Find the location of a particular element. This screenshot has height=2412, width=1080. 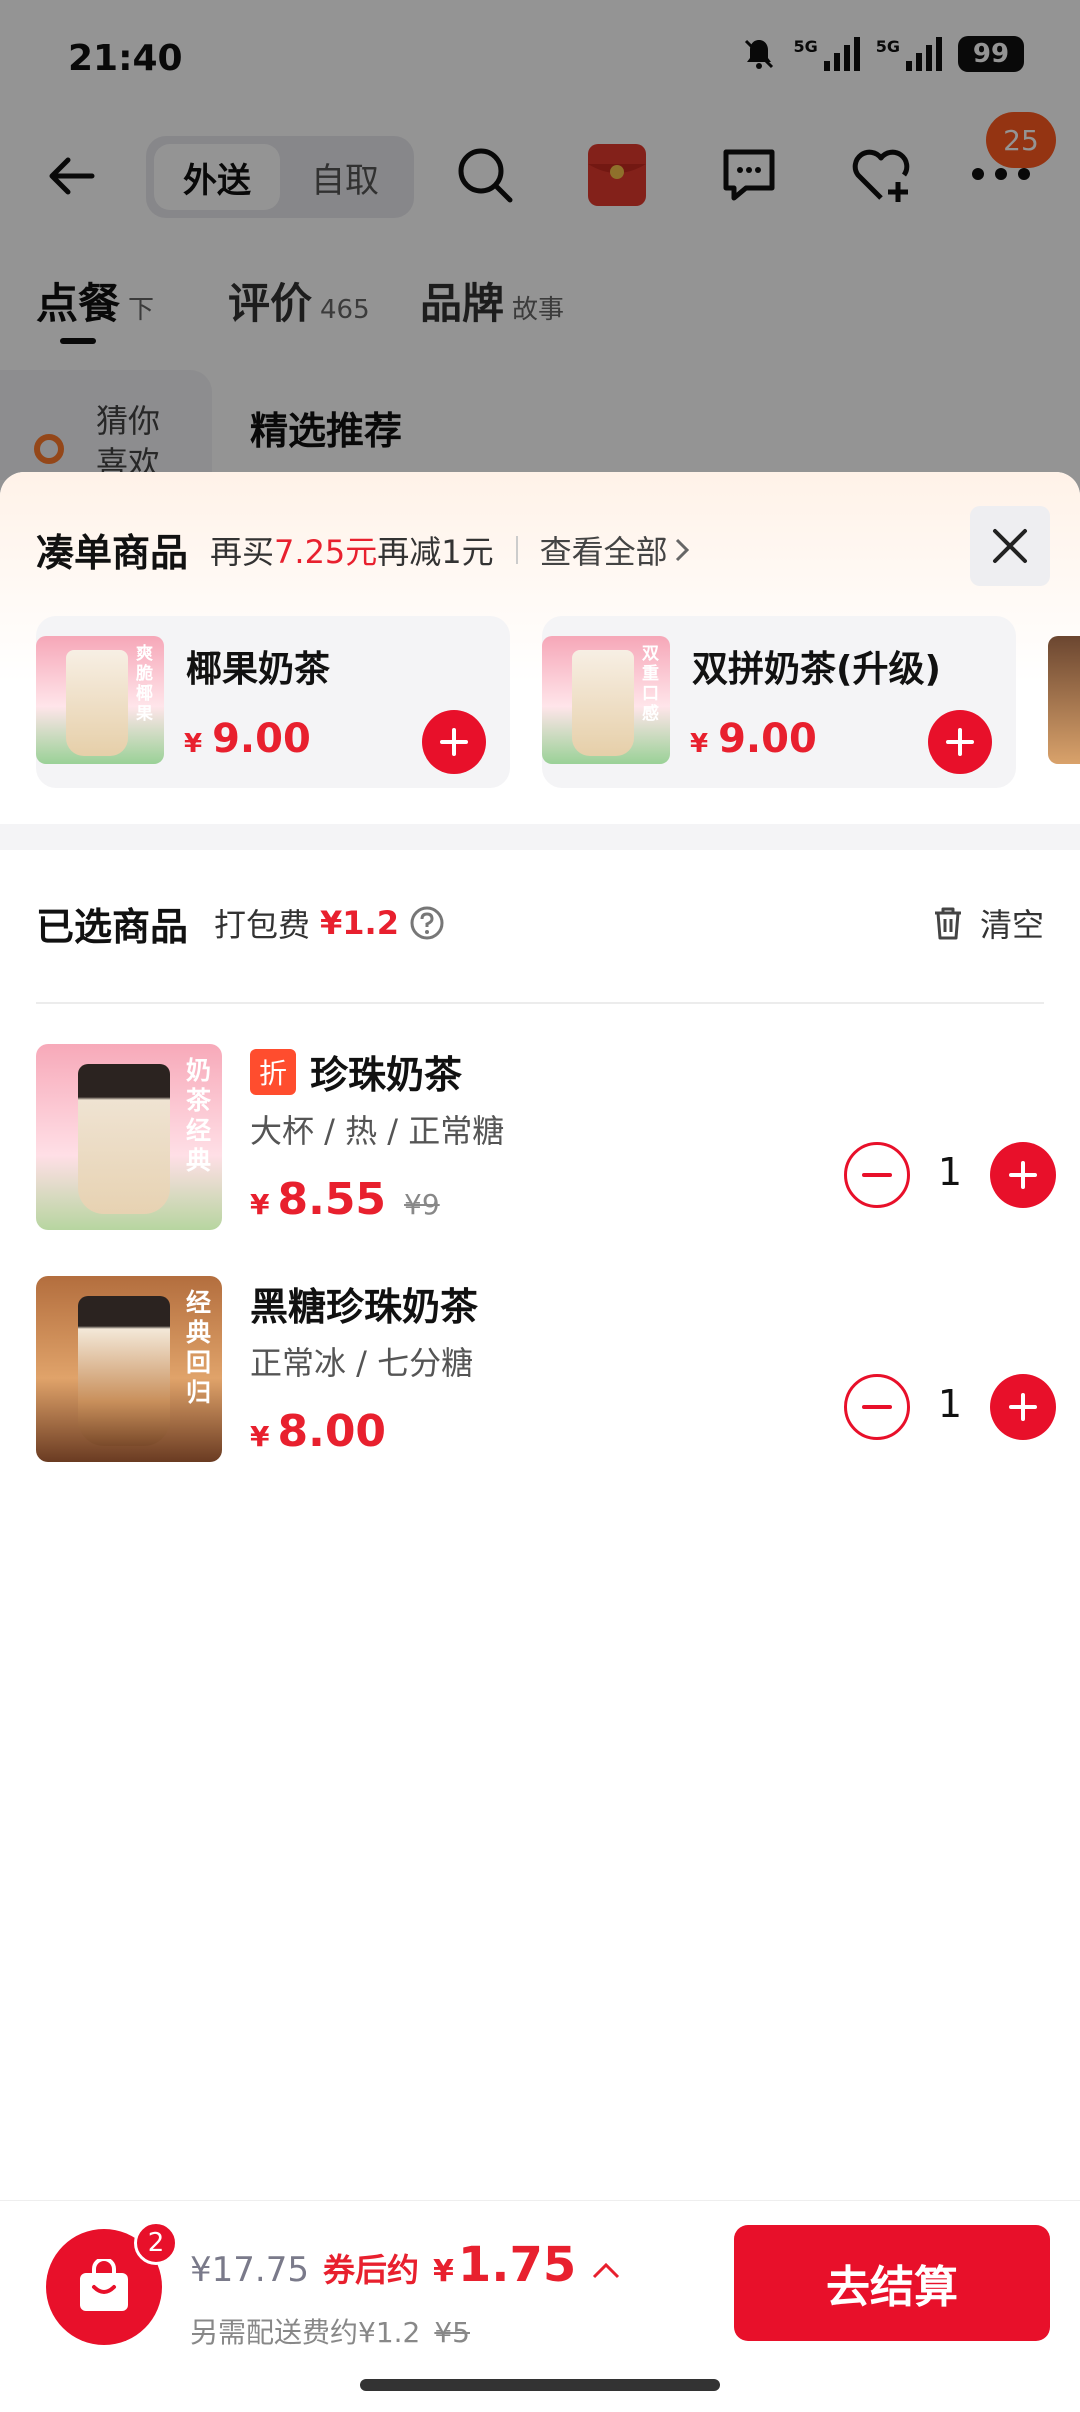

addon-header: 凑单商品 再买7.25元再减1元 查看全部 is located at coordinates (363, 549).